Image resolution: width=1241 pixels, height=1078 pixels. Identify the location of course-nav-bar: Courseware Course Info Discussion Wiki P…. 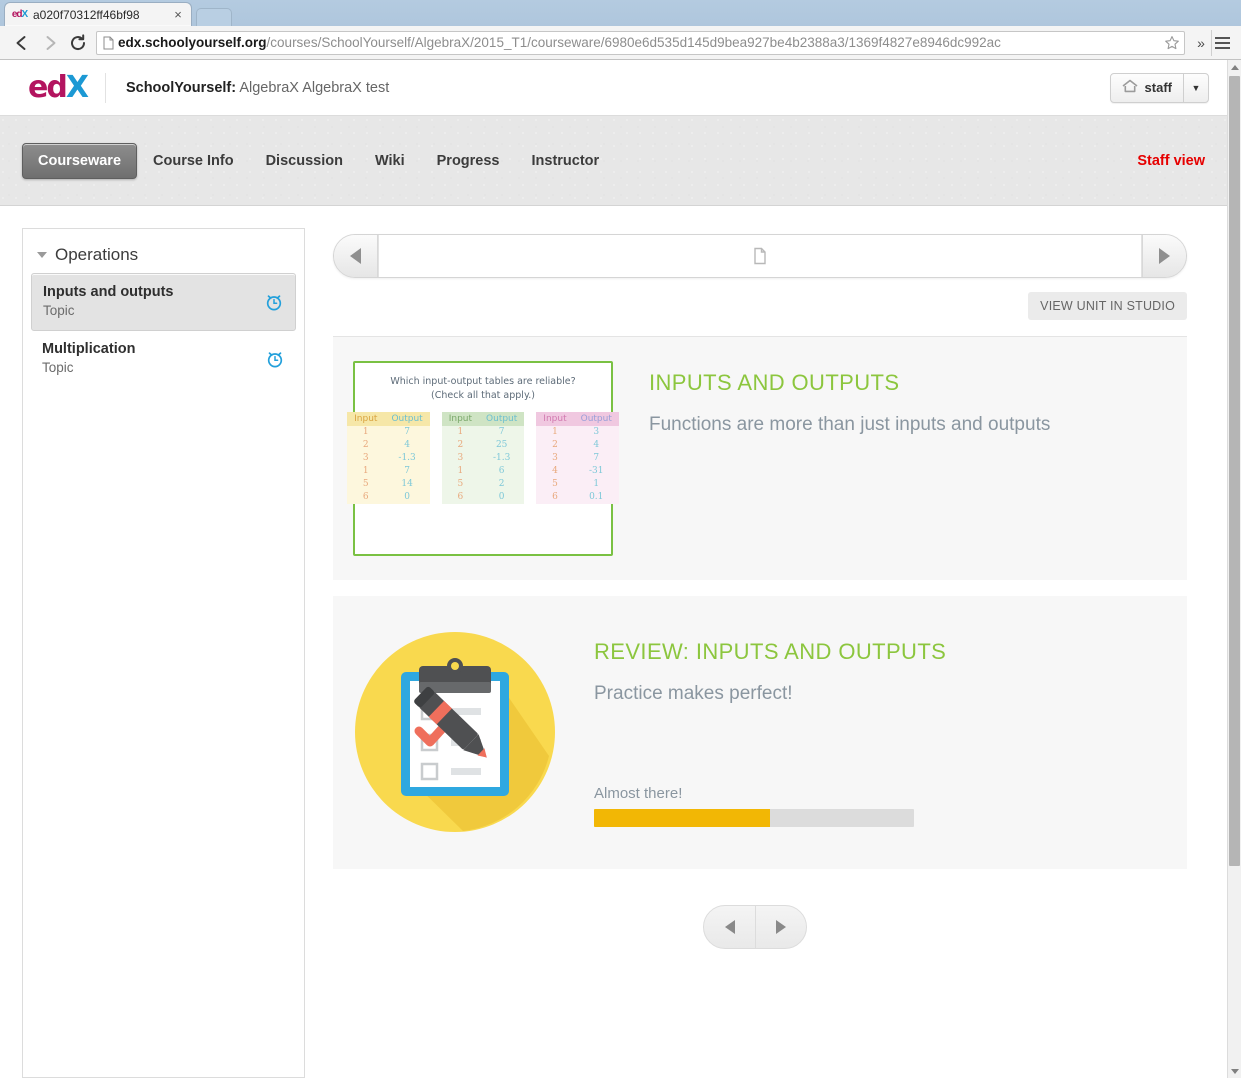
(613, 161).